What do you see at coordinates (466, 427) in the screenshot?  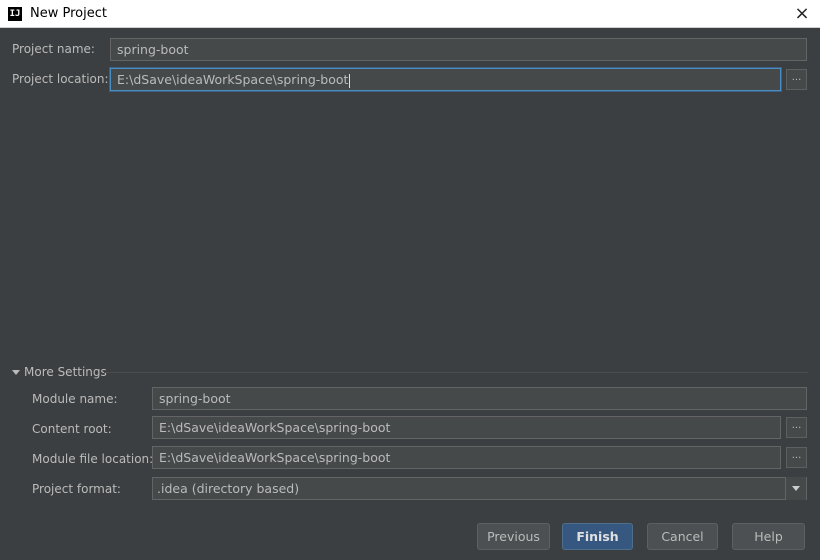 I see `content-root-input: E:\dSave\ideaWorkSpace\spring-boot` at bounding box center [466, 427].